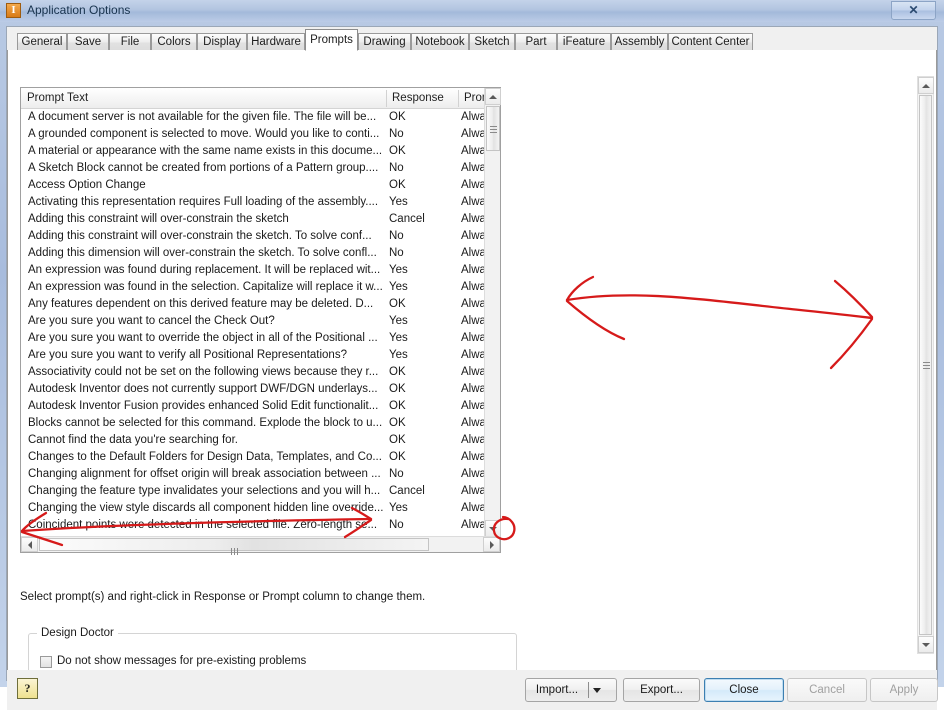  I want to click on scroll-right-button, so click(491, 544).